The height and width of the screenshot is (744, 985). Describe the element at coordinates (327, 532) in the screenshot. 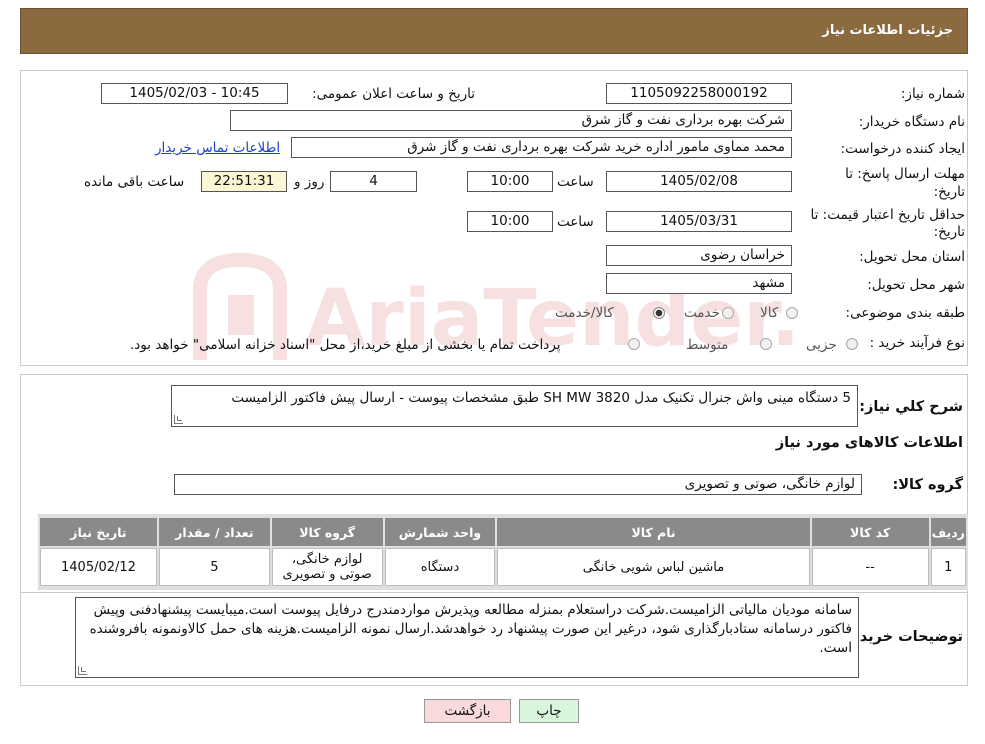

I see `col-group: گروه کالا` at that location.